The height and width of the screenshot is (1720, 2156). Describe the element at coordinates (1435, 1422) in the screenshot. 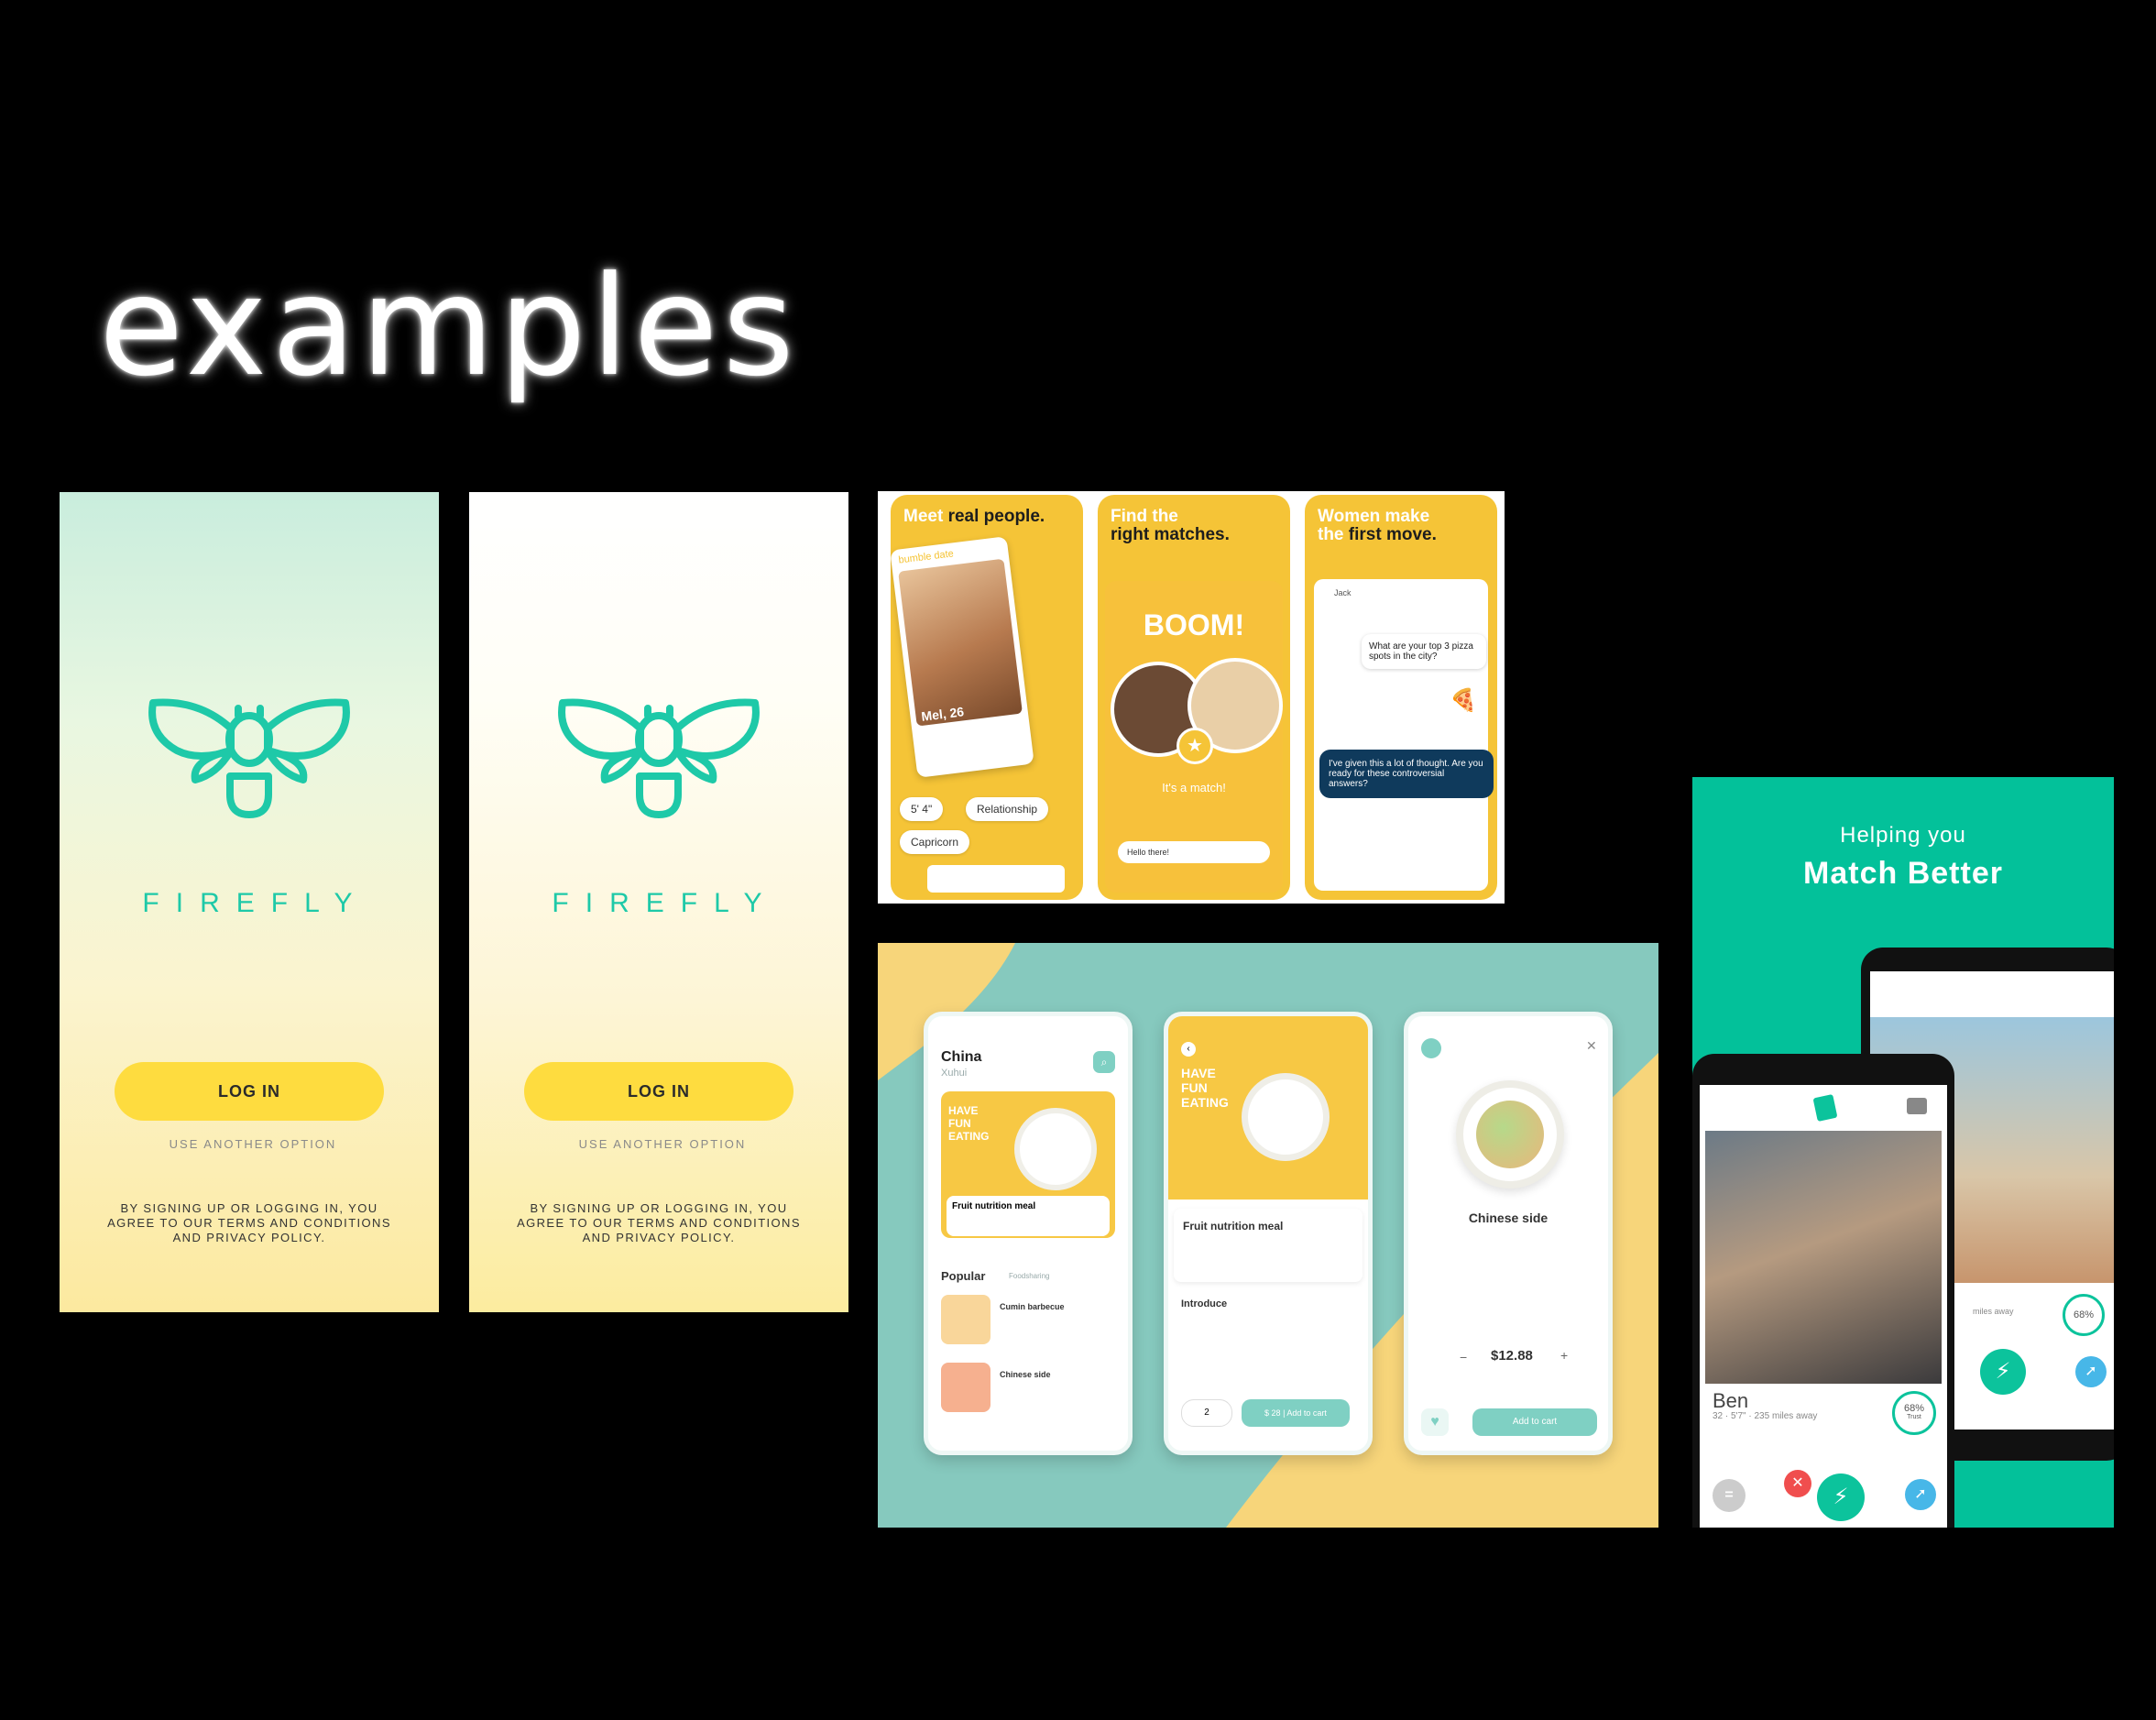

I see `heart-icon: ♥` at that location.